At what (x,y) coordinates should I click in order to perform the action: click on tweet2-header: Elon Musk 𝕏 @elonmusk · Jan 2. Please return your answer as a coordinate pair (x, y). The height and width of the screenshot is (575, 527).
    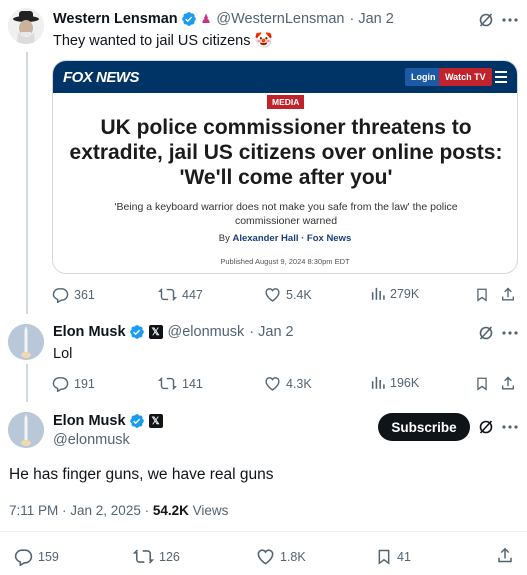
    Looking at the image, I should click on (173, 332).